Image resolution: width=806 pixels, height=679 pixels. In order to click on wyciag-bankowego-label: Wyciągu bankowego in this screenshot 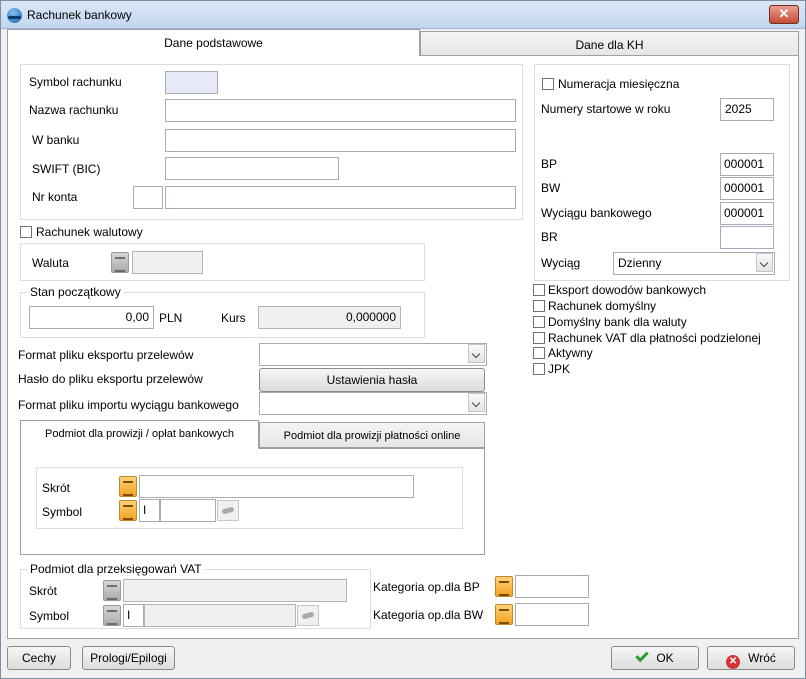, I will do `click(596, 213)`.